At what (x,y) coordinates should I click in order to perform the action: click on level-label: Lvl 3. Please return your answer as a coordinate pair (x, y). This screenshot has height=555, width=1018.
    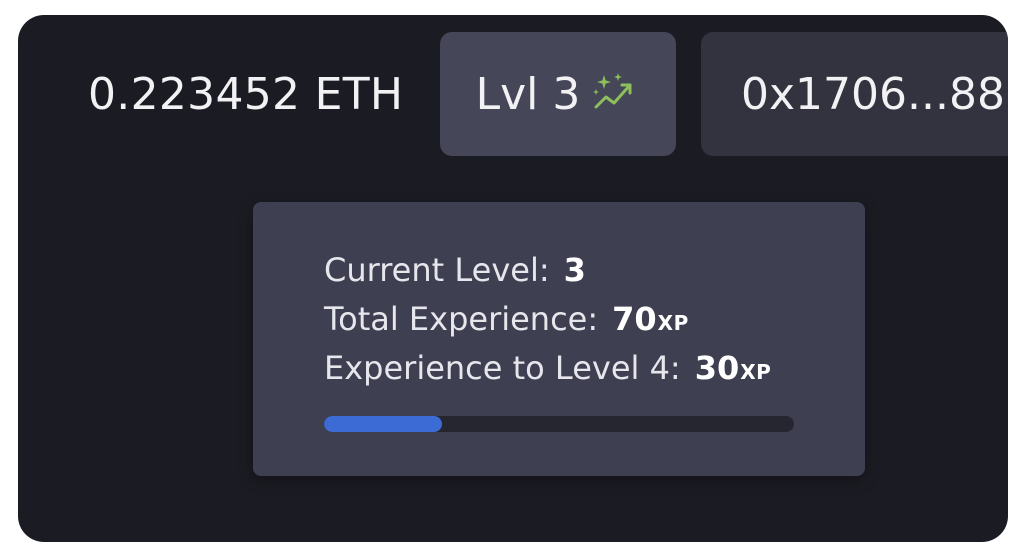
    Looking at the image, I should click on (528, 94).